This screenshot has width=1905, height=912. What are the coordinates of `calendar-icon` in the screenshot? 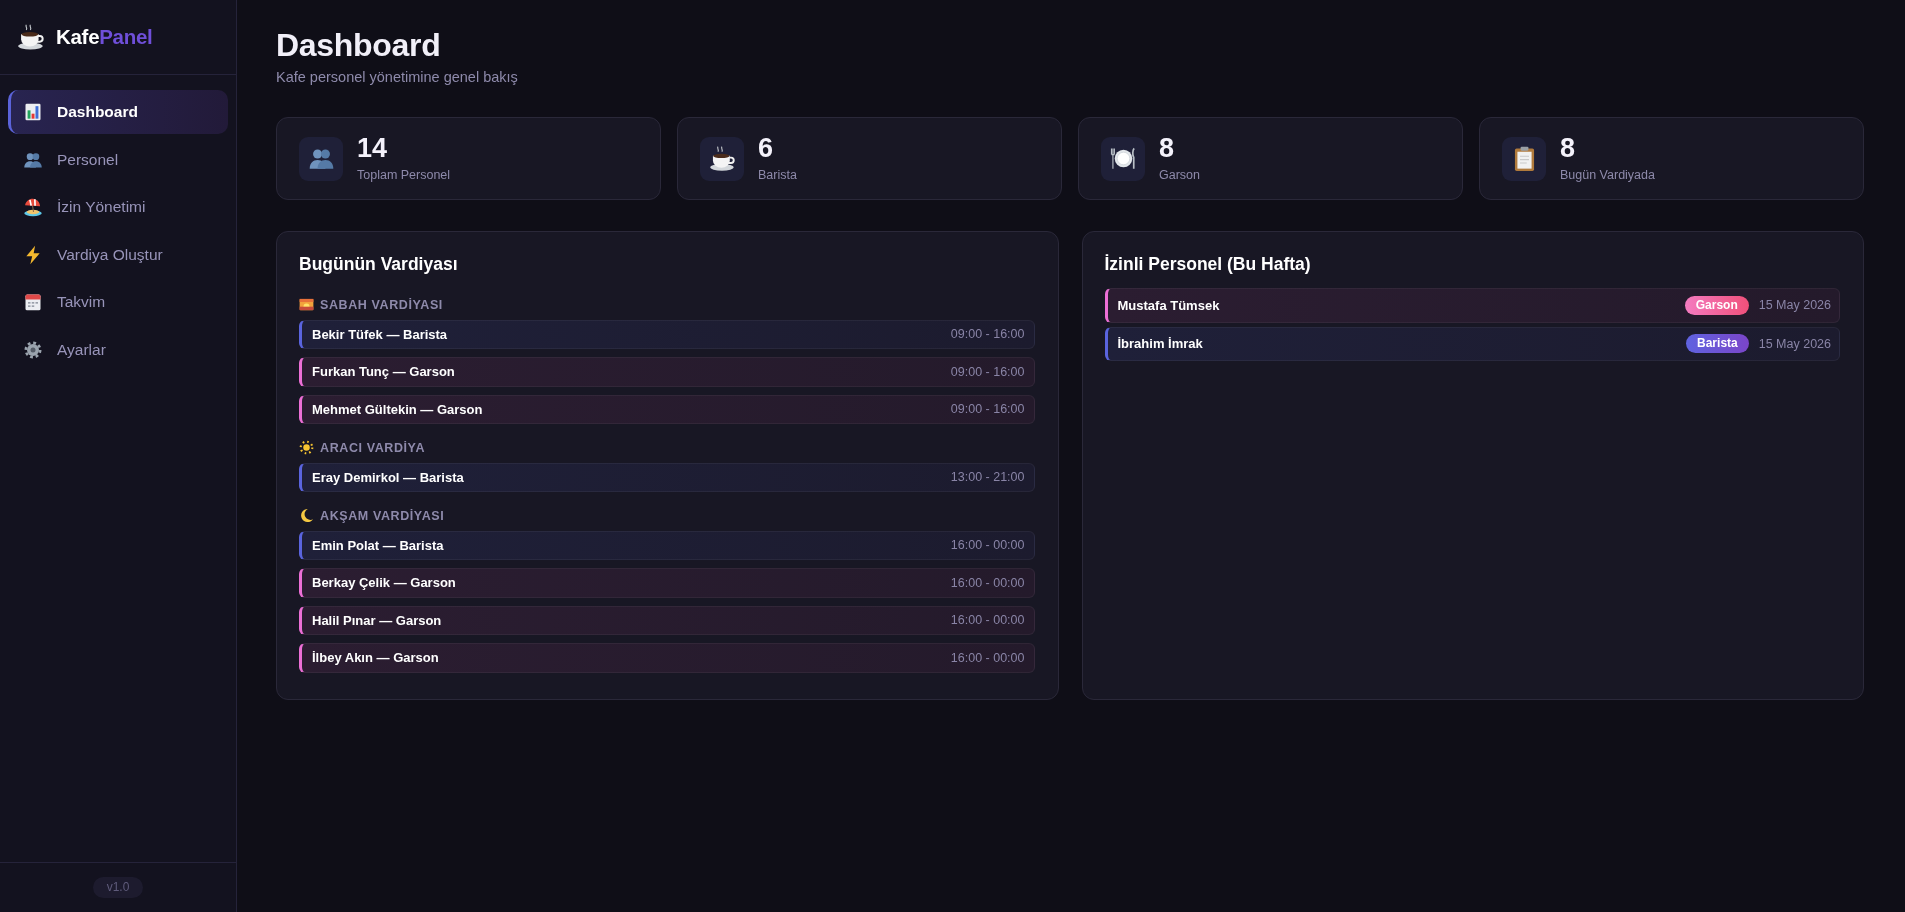 It's located at (33, 302).